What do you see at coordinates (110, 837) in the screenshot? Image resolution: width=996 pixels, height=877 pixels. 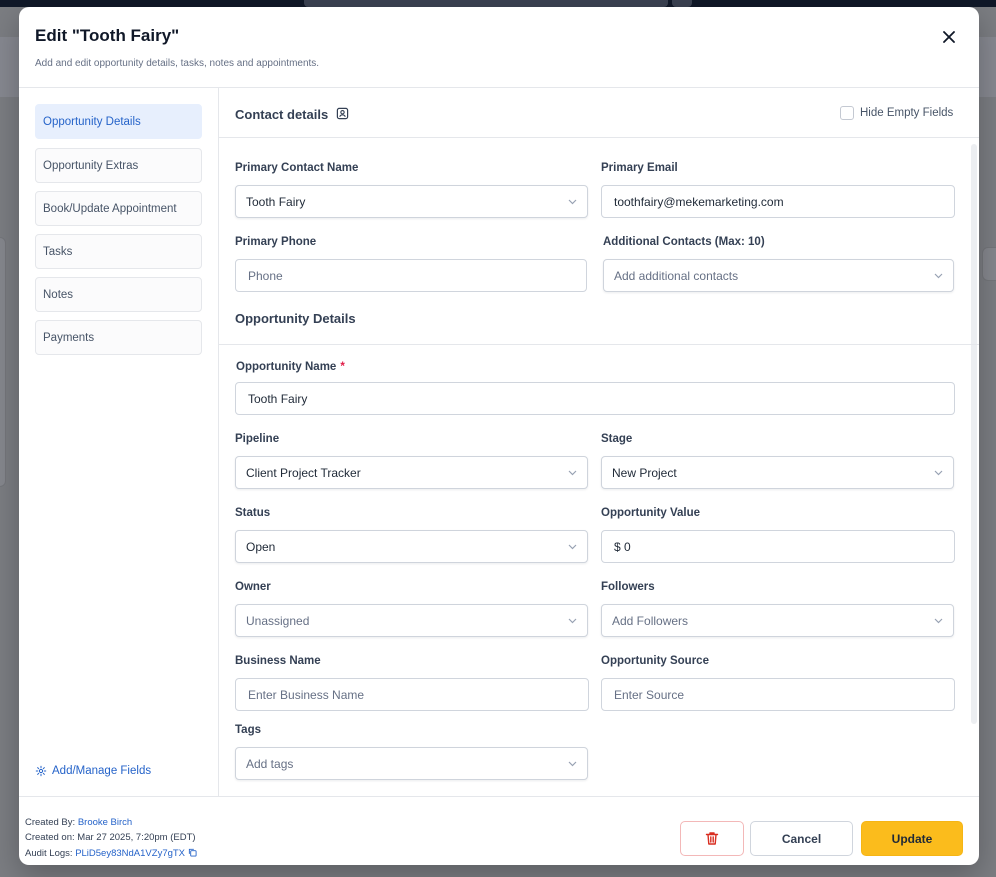 I see `created-on: Created on: Mar 27 2025, 7:20pm (EDT)` at bounding box center [110, 837].